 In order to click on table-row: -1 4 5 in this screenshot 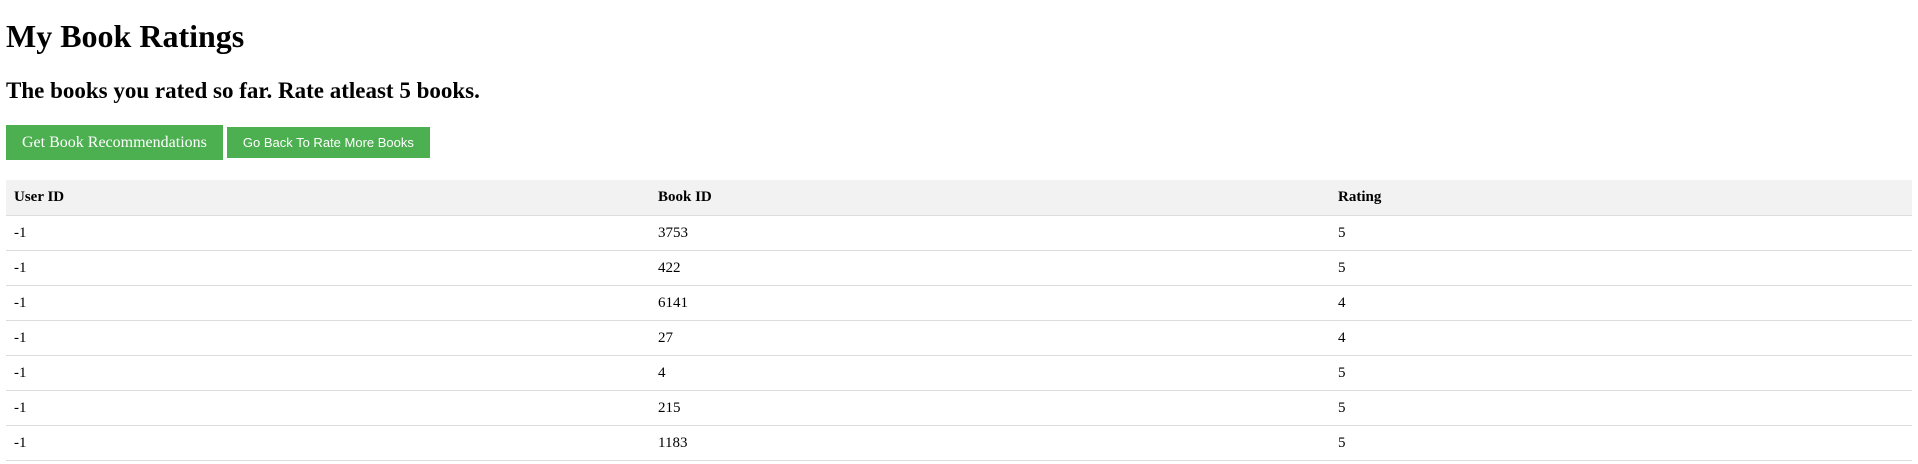, I will do `click(959, 373)`.